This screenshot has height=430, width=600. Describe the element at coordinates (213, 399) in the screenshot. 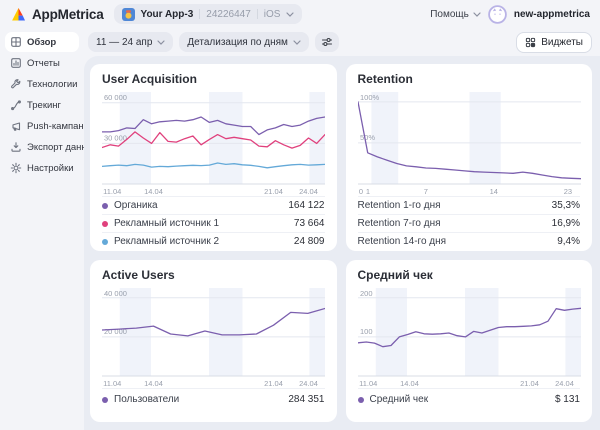

I see `legend-row-users: Пользователи 284 351` at that location.